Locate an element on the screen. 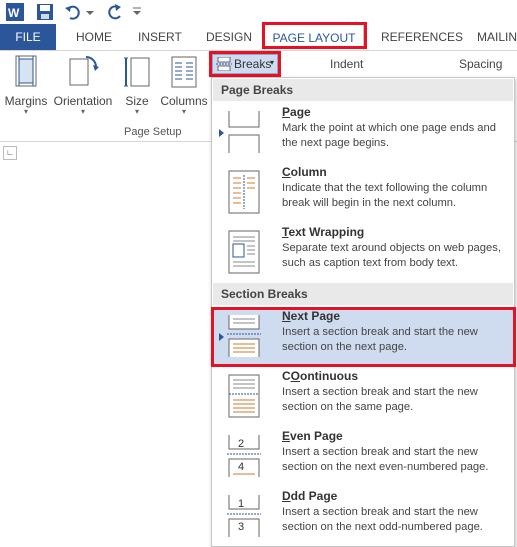 This screenshot has height=547, width=517. tab-design: DESIGN is located at coordinates (229, 37).